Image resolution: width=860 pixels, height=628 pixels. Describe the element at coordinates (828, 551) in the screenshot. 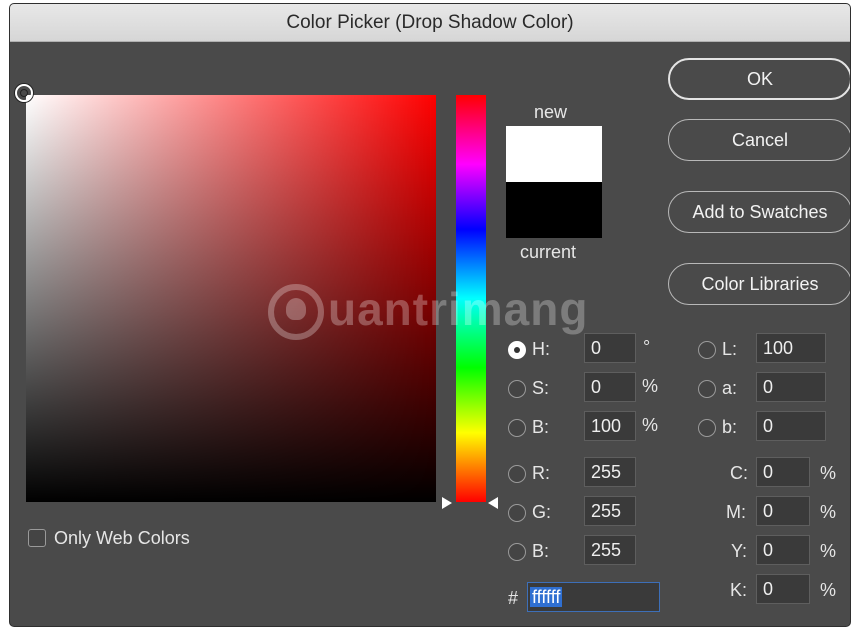

I see `yellow-unit: %` at that location.